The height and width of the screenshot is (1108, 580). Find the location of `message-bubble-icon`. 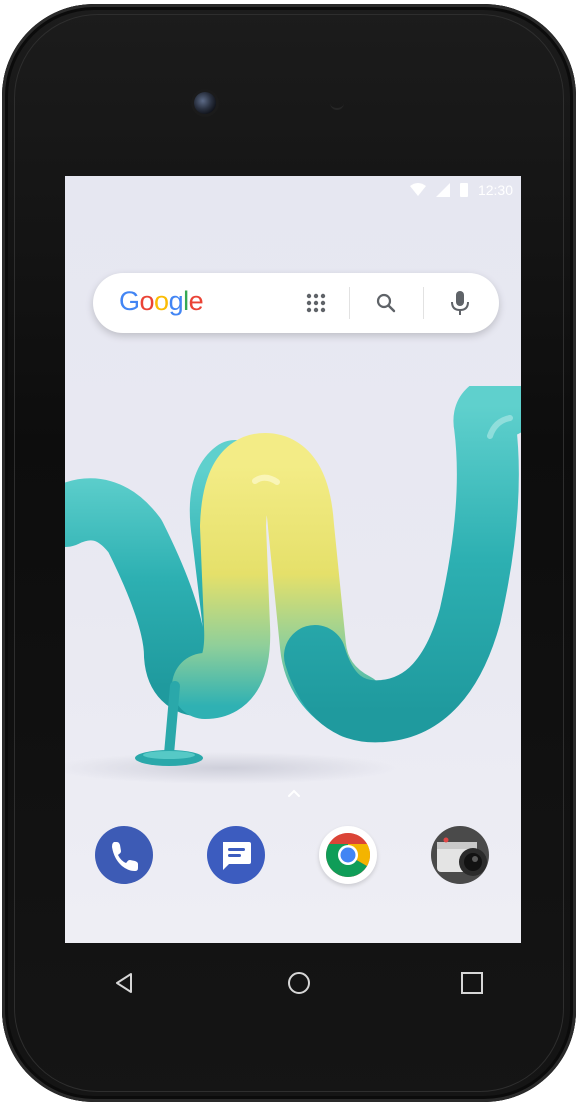

message-bubble-icon is located at coordinates (237, 856).